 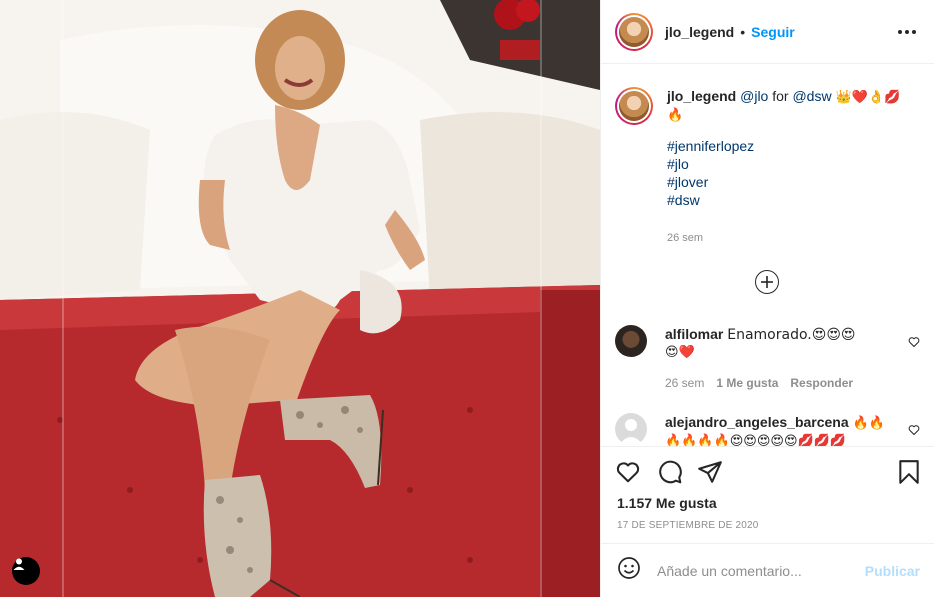 I want to click on caption-time: 26 sem, so click(x=792, y=238).